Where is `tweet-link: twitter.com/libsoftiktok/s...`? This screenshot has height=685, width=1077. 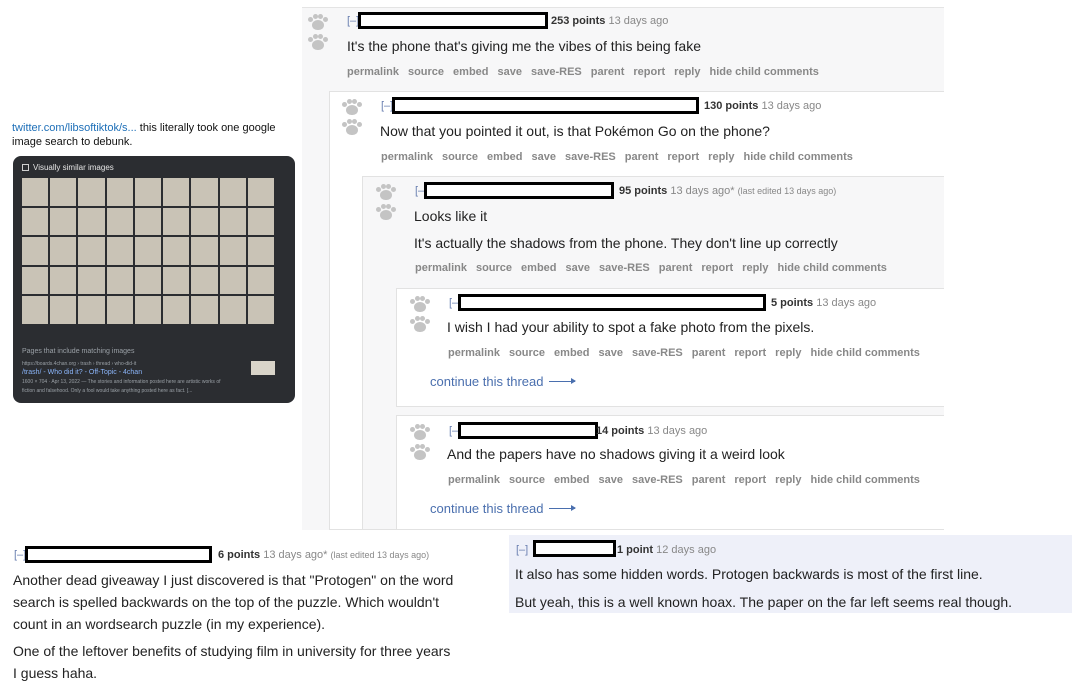 tweet-link: twitter.com/libsoftiktok/s... is located at coordinates (74, 128).